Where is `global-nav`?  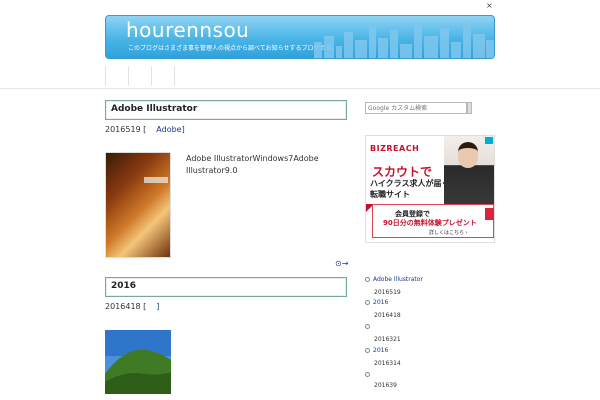
global-nav is located at coordinates (140, 76).